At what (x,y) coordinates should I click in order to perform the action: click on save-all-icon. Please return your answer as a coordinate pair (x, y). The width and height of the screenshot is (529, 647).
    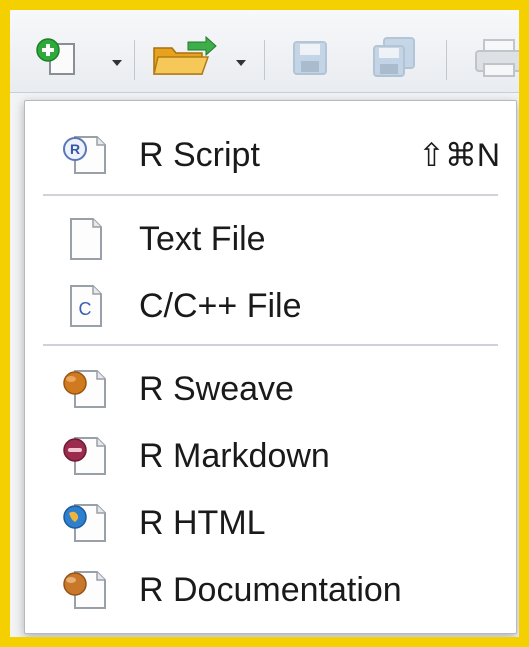
    Looking at the image, I should click on (394, 57).